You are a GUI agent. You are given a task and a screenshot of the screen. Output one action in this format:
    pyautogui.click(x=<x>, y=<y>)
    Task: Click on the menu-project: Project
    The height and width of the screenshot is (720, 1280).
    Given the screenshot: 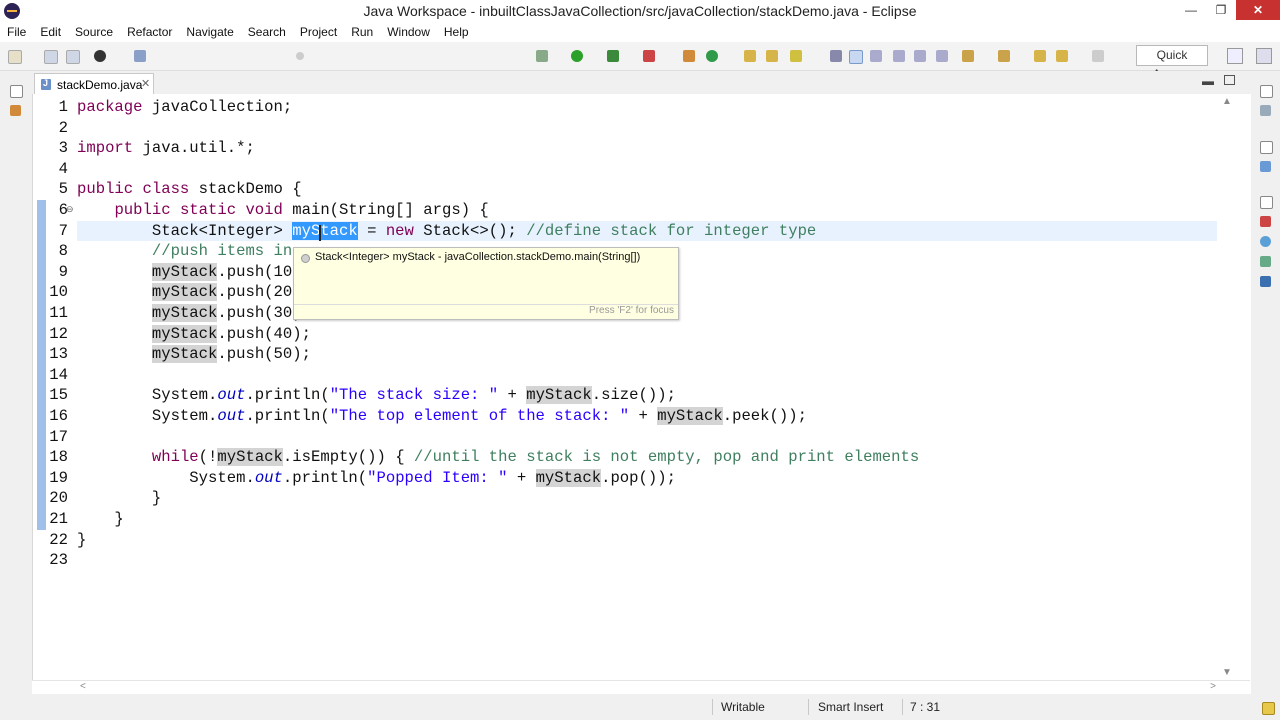 What is the action you would take?
    pyautogui.click(x=318, y=32)
    